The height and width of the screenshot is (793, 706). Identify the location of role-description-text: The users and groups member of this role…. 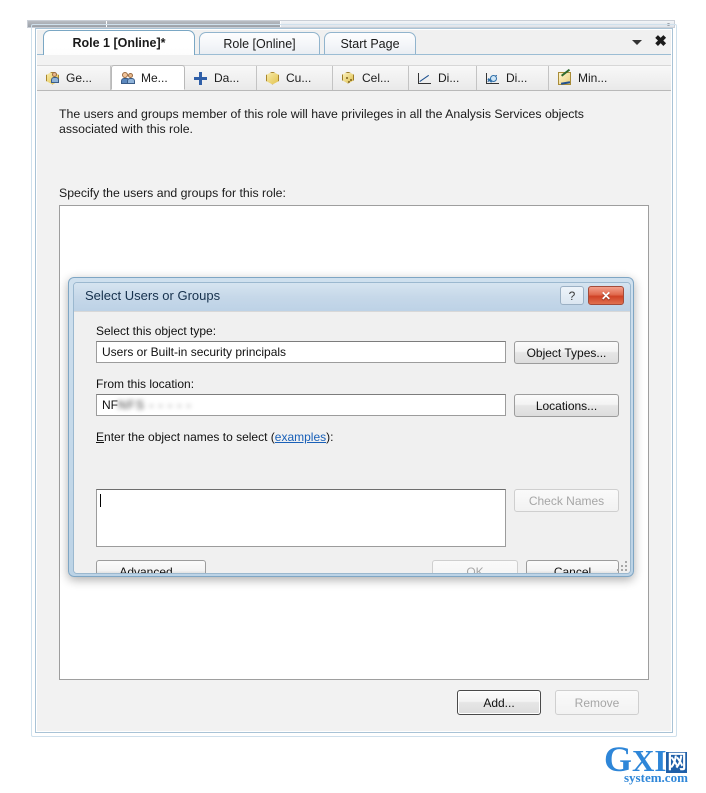
(321, 121).